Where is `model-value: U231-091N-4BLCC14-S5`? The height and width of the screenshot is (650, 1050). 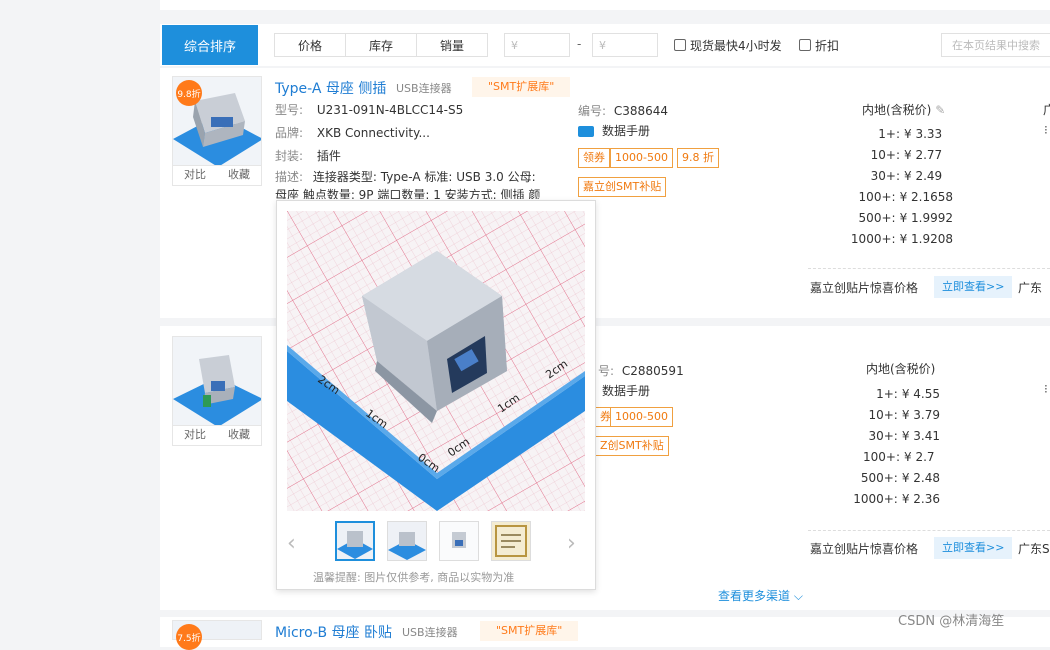 model-value: U231-091N-4BLCC14-S5 is located at coordinates (390, 110).